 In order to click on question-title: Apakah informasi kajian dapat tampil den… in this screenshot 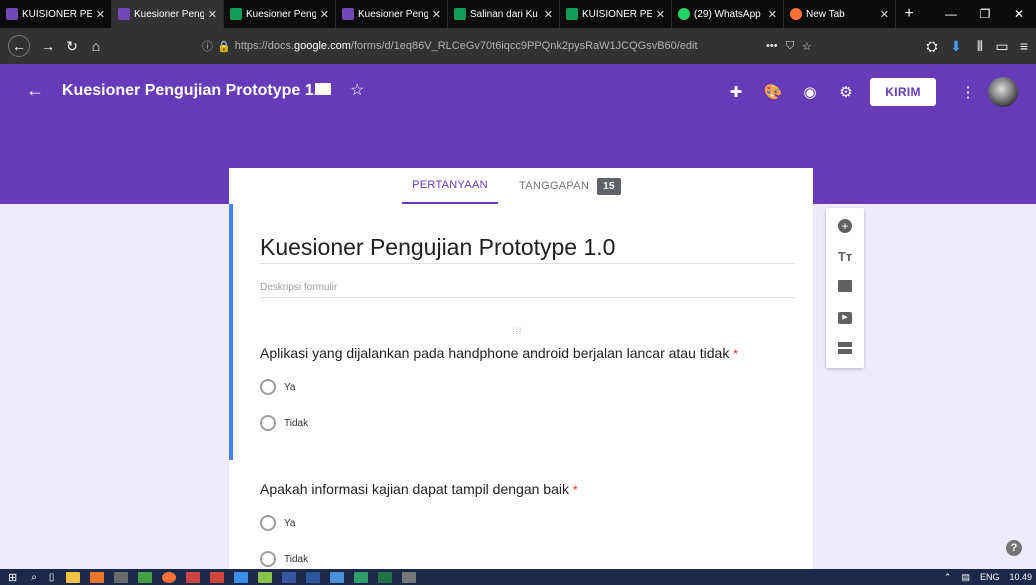, I will do `click(419, 489)`.